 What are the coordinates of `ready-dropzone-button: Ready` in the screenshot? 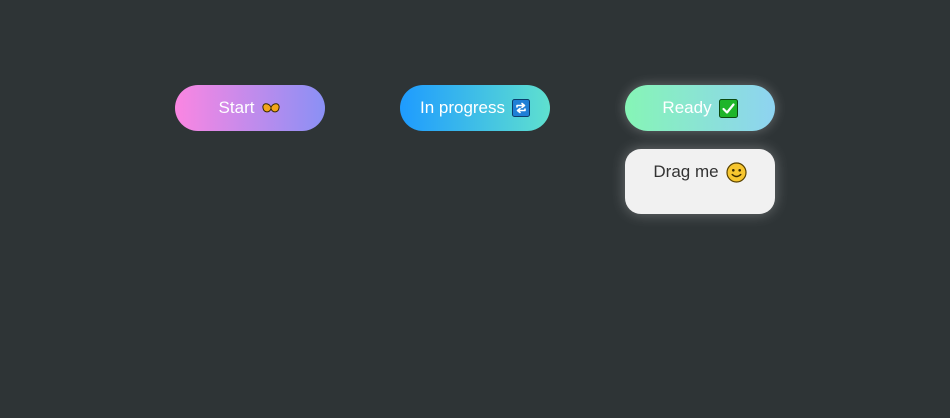 It's located at (700, 108).